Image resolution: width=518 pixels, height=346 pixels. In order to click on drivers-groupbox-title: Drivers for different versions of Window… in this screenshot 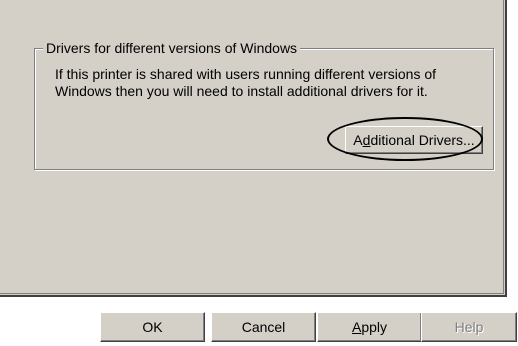, I will do `click(172, 48)`.